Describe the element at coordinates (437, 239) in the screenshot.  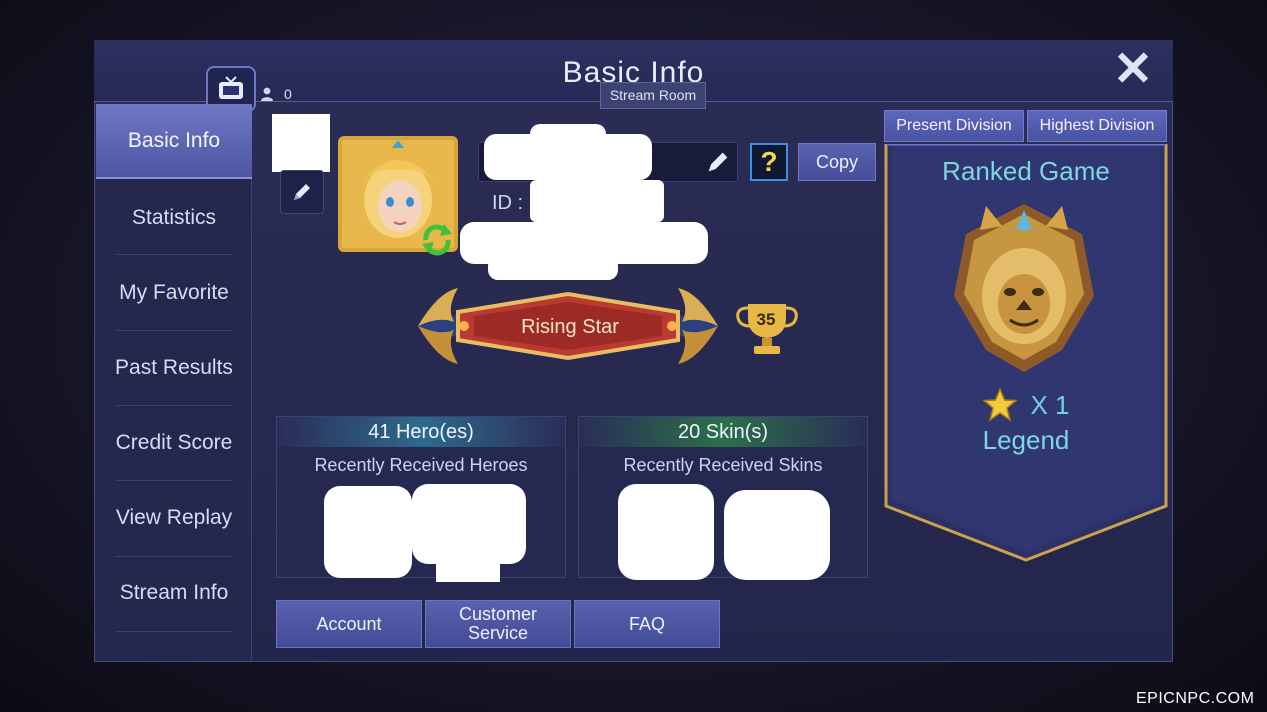
I see `refresh-icon` at that location.